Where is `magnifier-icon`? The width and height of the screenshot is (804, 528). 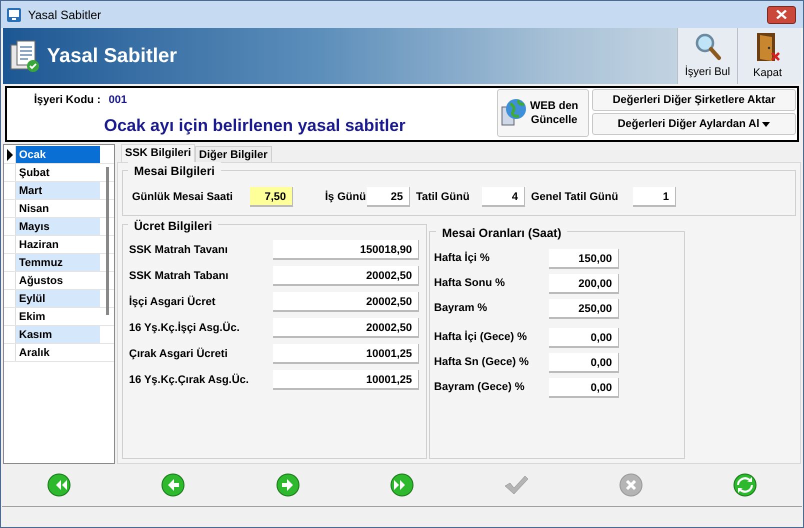
magnifier-icon is located at coordinates (708, 47).